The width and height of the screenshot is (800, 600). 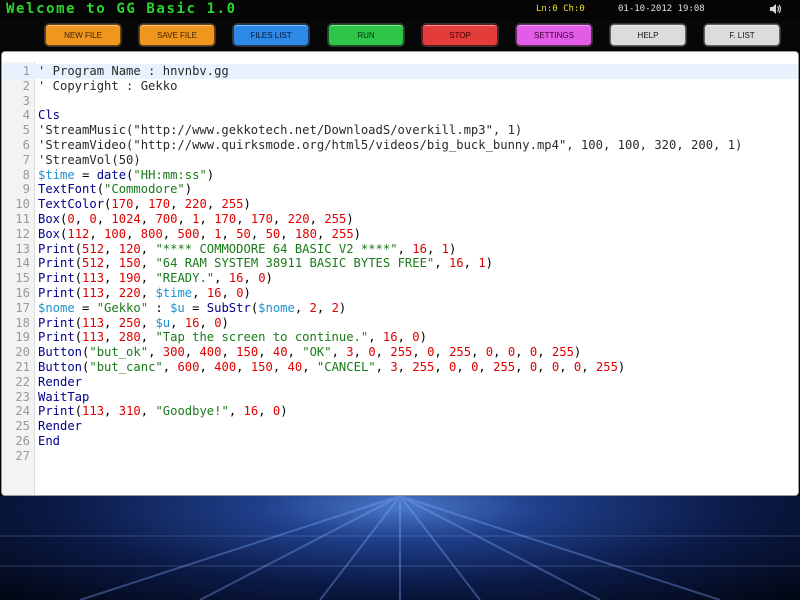 What do you see at coordinates (159, 307) in the screenshot?
I see `token-punct: :` at bounding box center [159, 307].